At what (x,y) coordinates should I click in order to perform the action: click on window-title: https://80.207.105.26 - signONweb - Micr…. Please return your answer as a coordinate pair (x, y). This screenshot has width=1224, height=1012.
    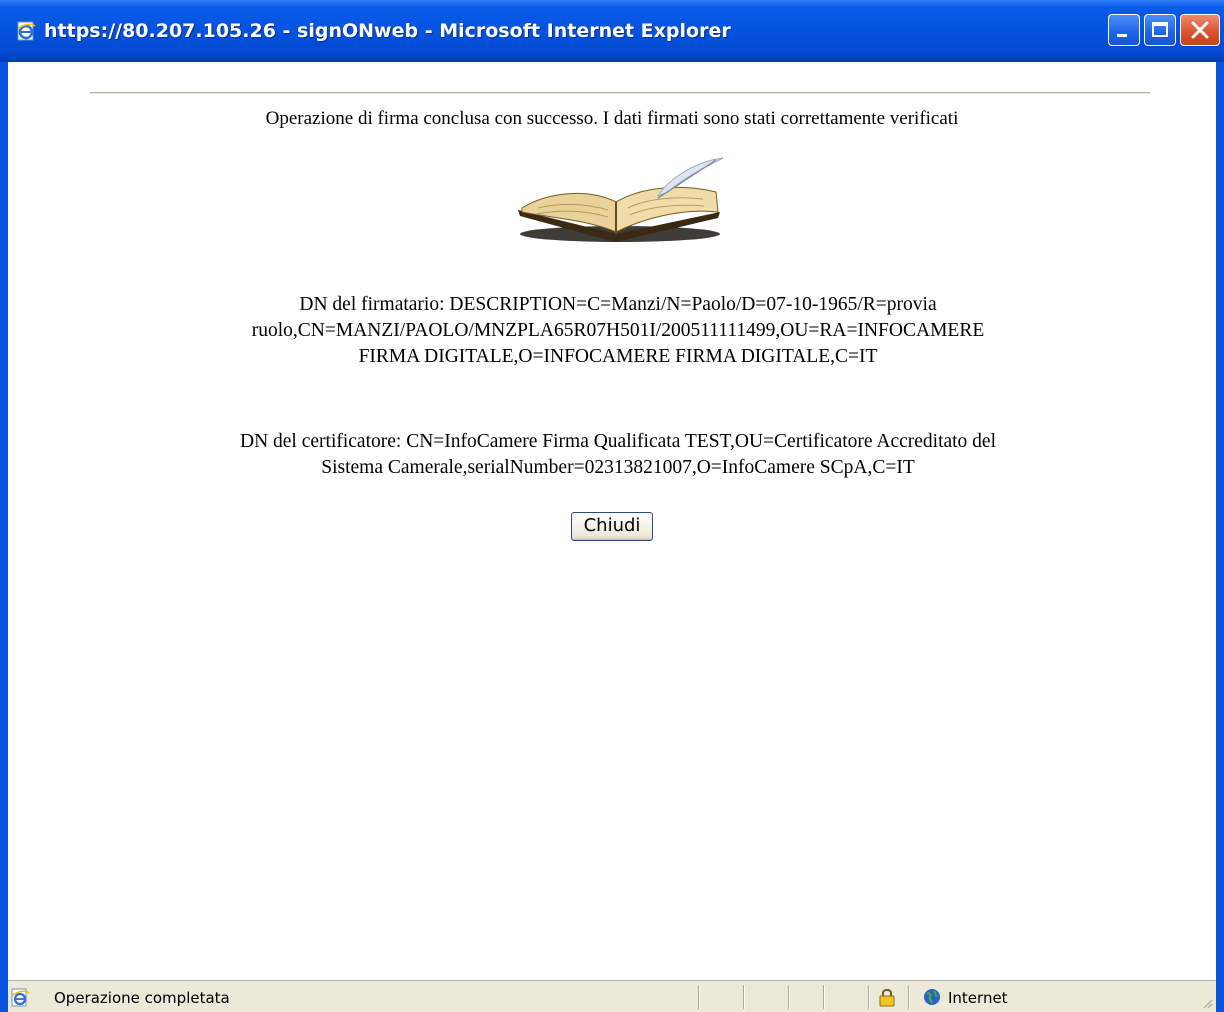
    Looking at the image, I should click on (387, 31).